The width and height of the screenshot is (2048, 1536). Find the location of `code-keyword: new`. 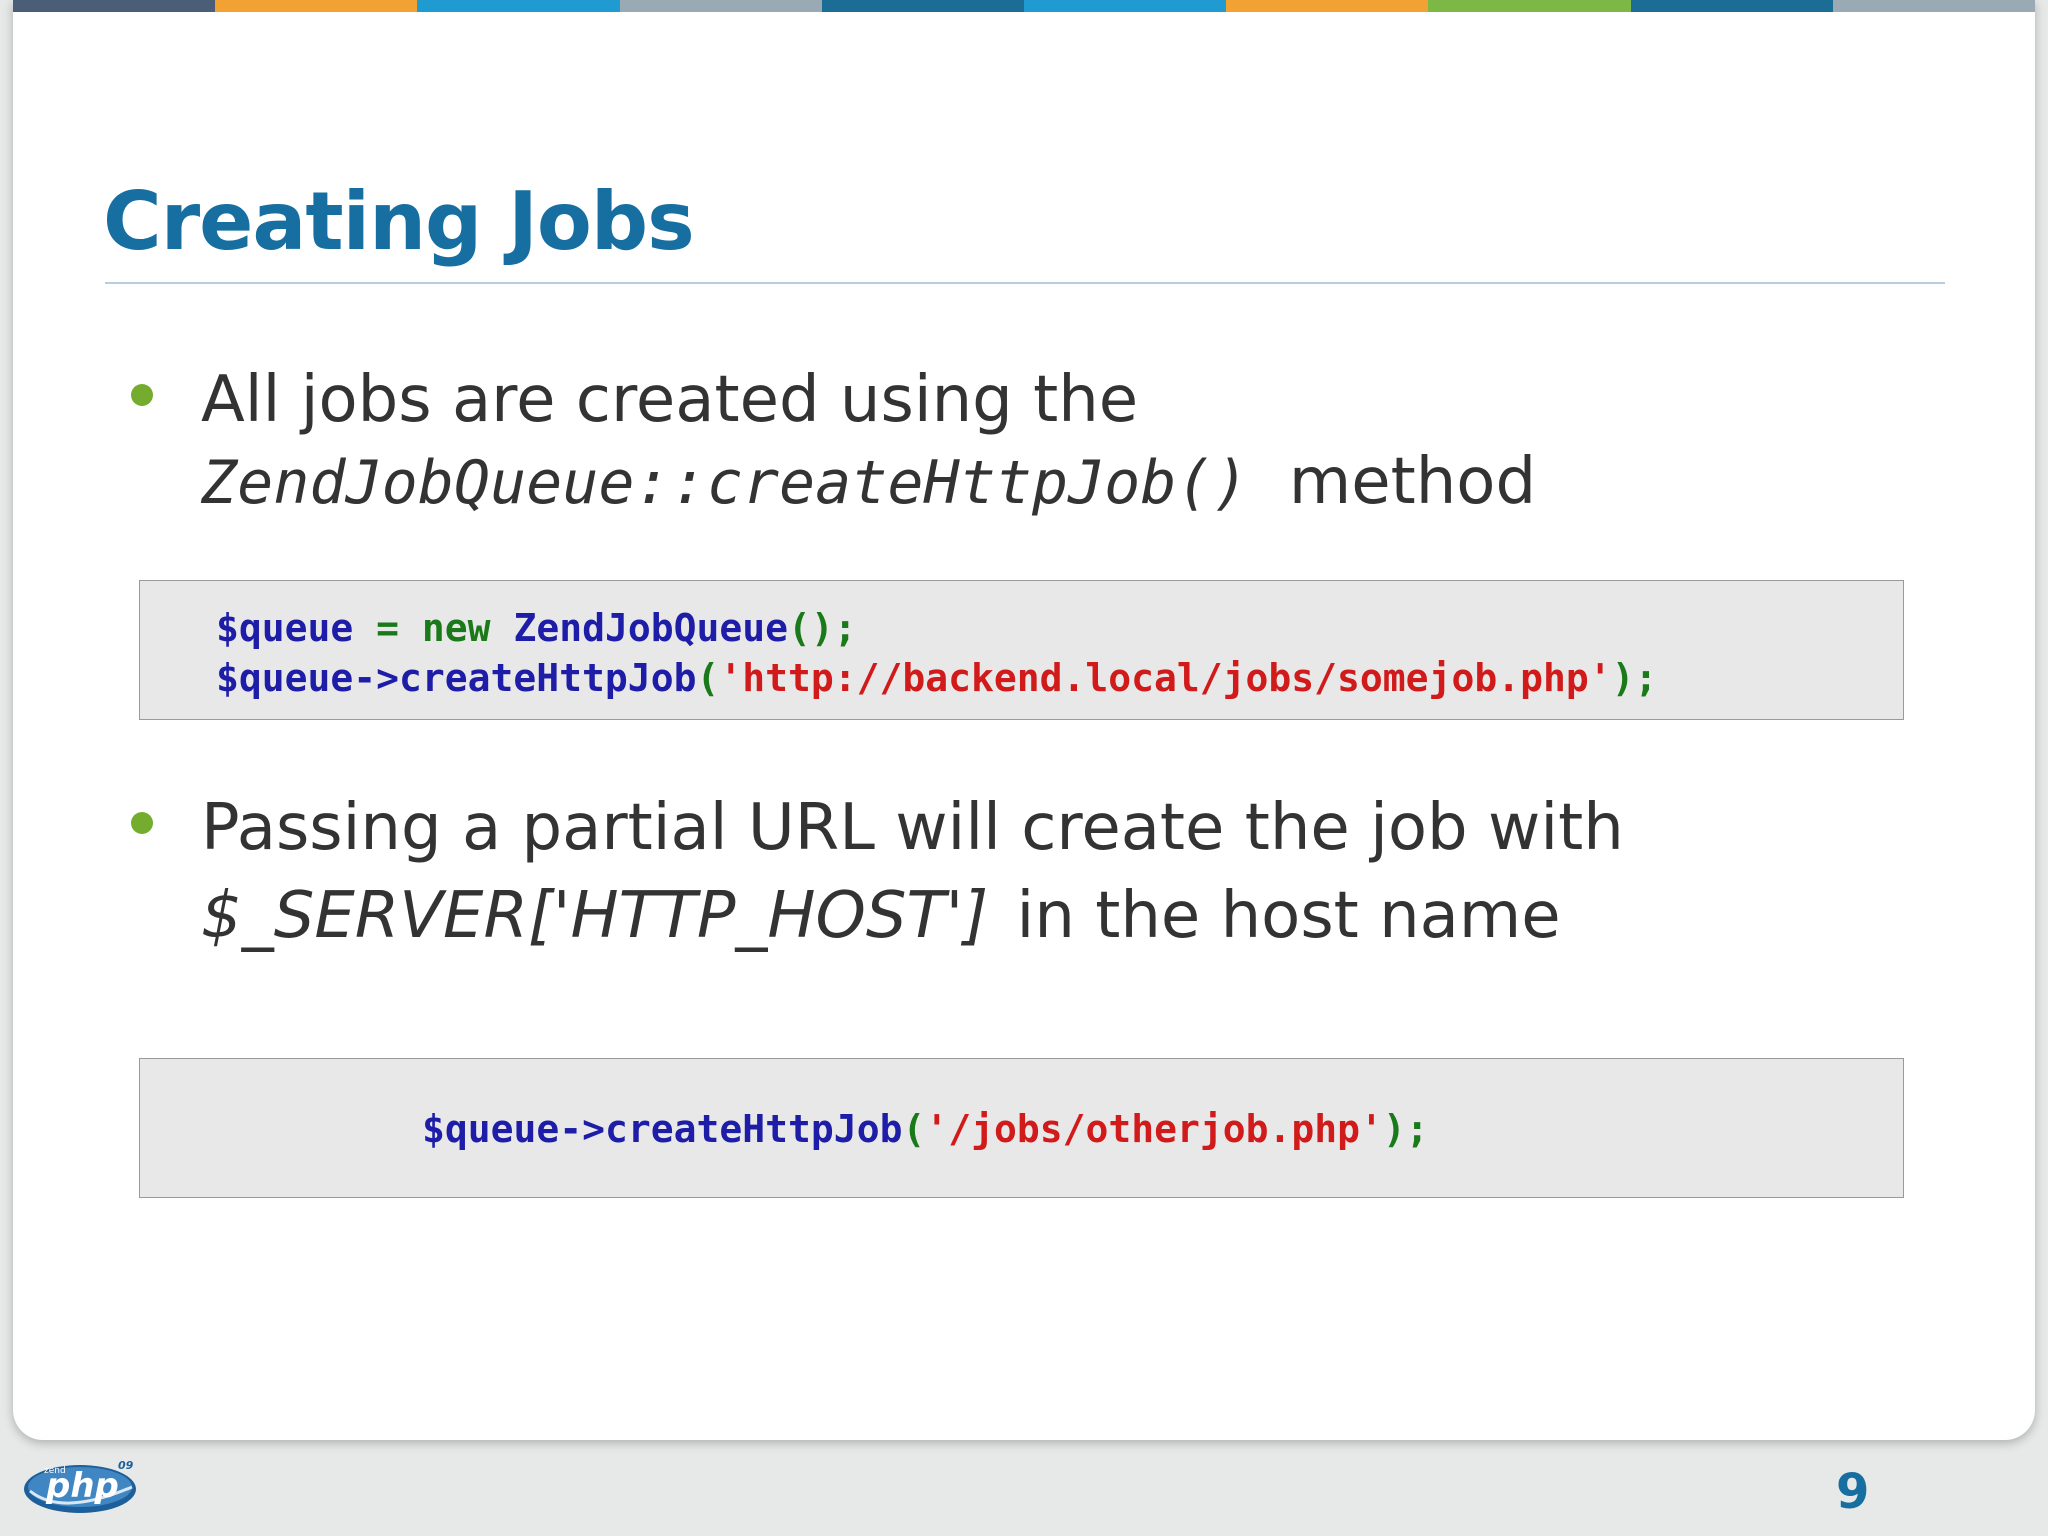

code-keyword: new is located at coordinates (467, 628).